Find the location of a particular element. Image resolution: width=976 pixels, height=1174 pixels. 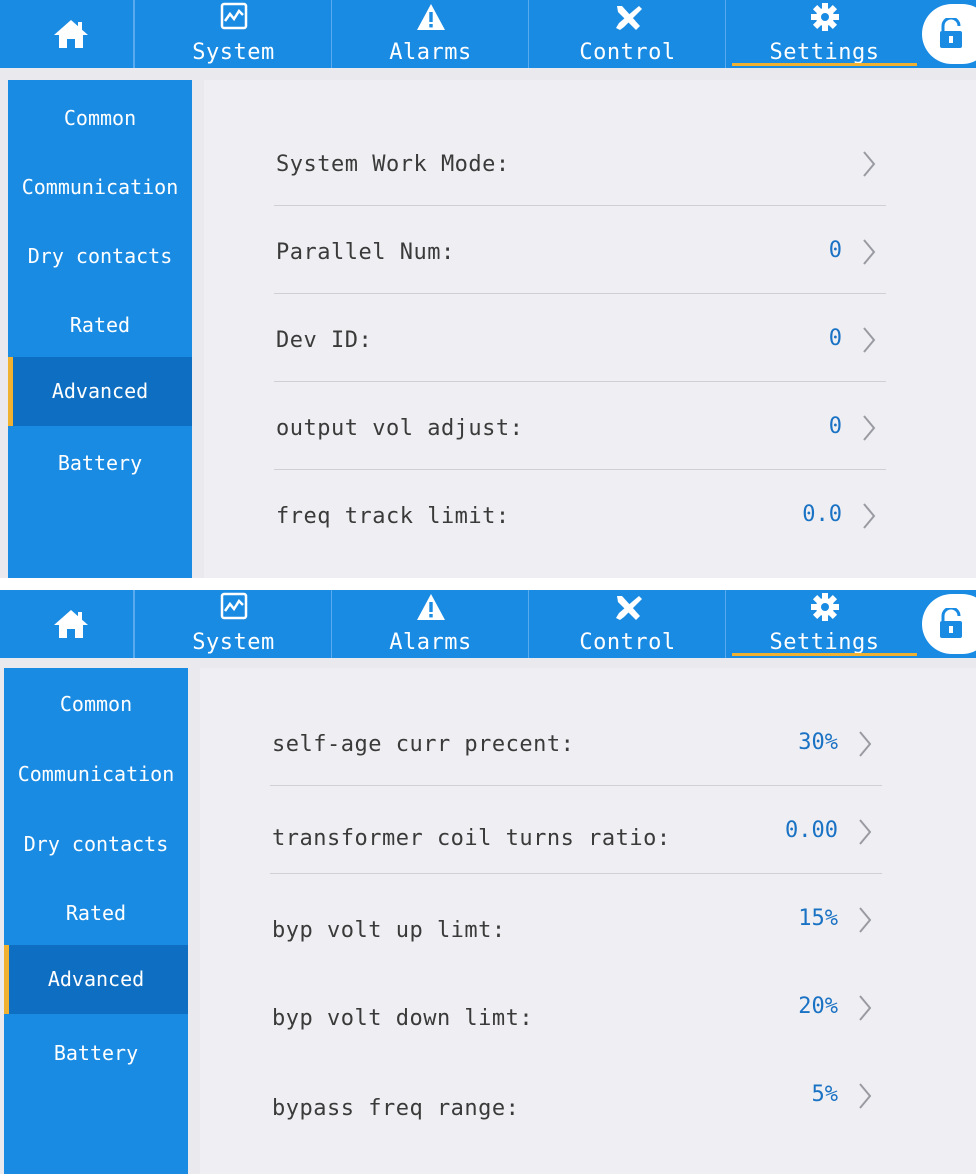

setting-row-transformer-coil-turns-ratio: transformer coil turns ratio: 0.00 is located at coordinates (576, 830).